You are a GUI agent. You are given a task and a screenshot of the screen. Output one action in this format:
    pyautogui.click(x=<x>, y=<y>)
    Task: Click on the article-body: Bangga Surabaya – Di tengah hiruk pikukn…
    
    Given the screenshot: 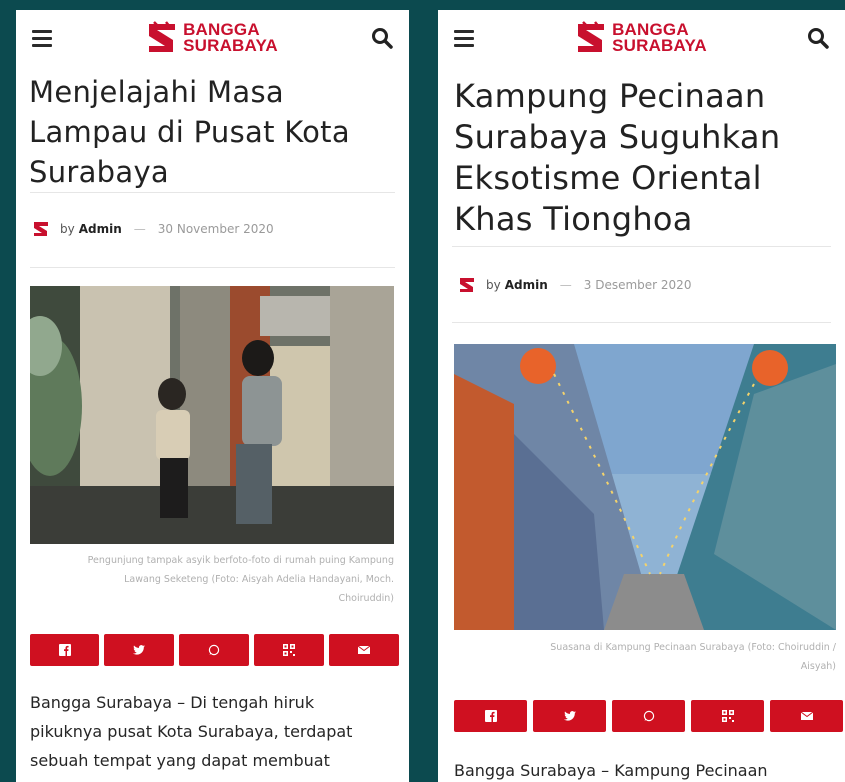 What is the action you would take?
    pyautogui.click(x=191, y=731)
    